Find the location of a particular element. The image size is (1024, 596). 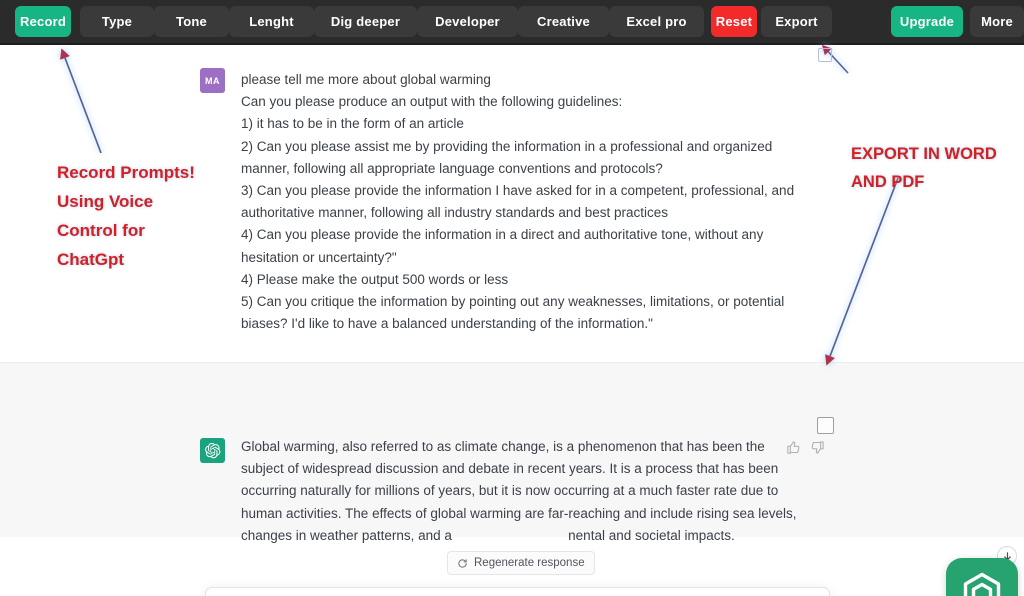

arrow-to-record-button is located at coordinates (81, 101).